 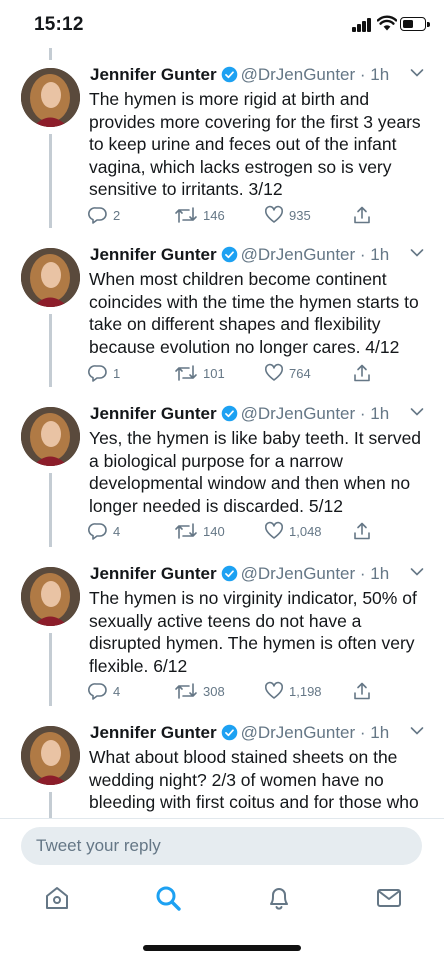 I want to click on retweet-button: 146, so click(x=199, y=215).